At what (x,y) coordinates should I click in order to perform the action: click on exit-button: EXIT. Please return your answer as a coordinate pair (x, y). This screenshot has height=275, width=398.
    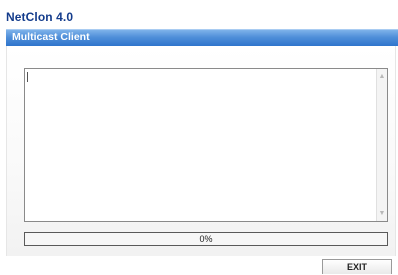
    Looking at the image, I should click on (357, 266).